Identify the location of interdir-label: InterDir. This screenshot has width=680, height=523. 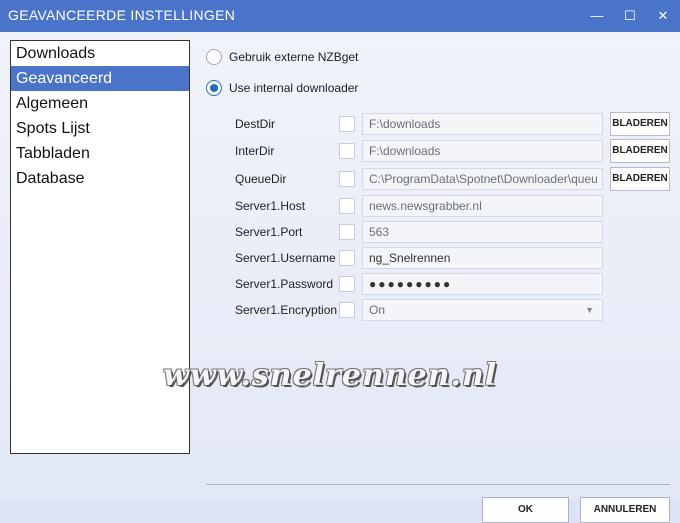
(255, 151).